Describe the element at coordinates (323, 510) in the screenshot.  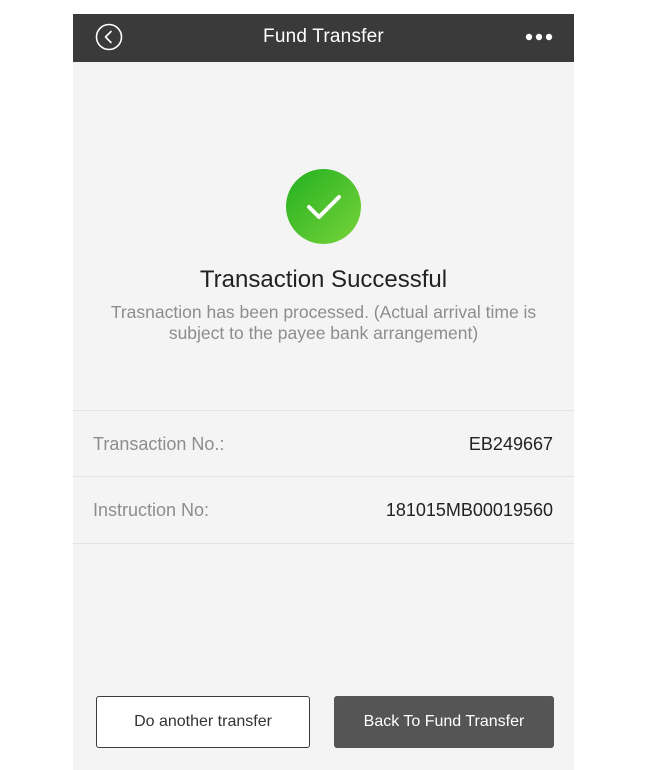
I see `instruction-number-row: Instruction No: 181015MB00019560` at that location.